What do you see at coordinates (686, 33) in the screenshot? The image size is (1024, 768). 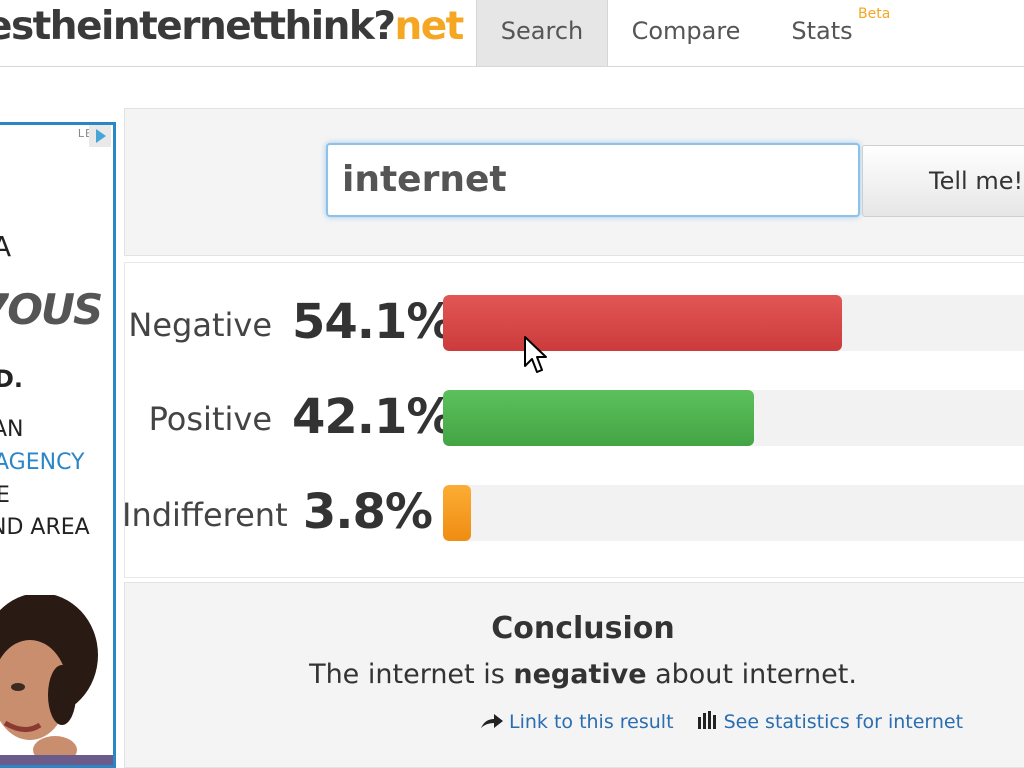 I see `tab-compare: Compare` at bounding box center [686, 33].